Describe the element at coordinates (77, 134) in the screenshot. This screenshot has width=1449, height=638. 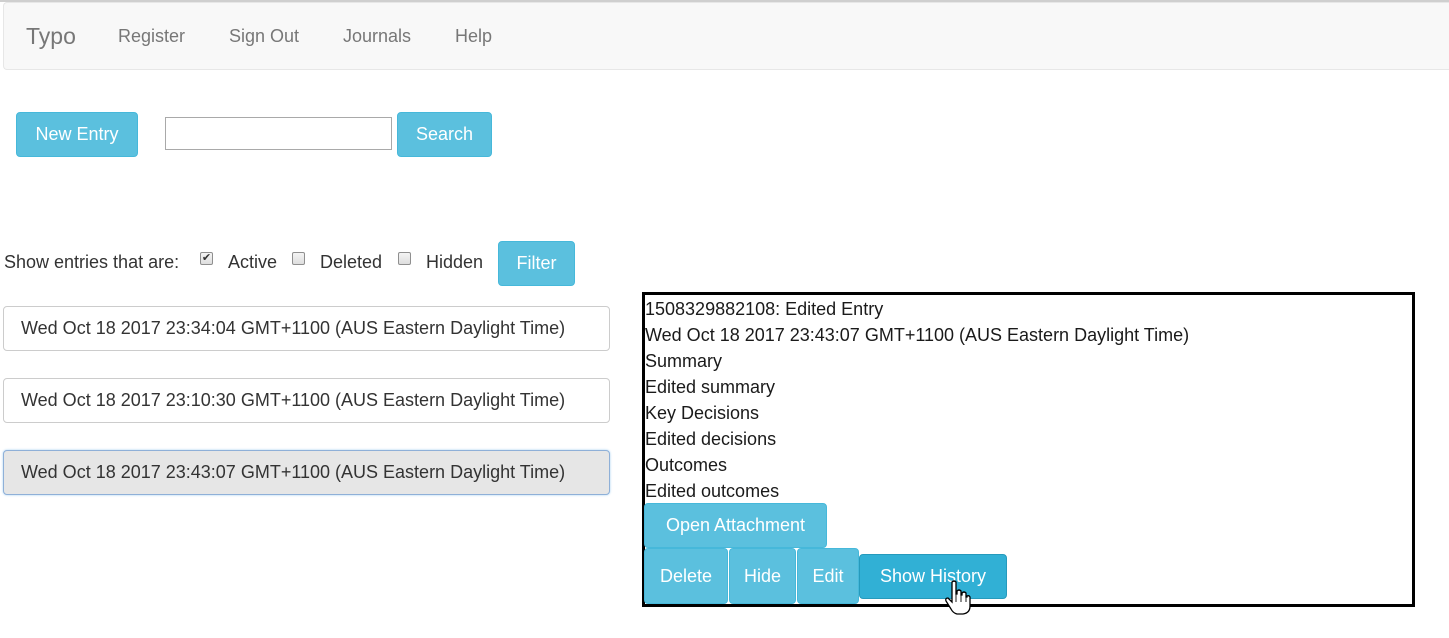
I see `new-entry-button: New Entry` at that location.